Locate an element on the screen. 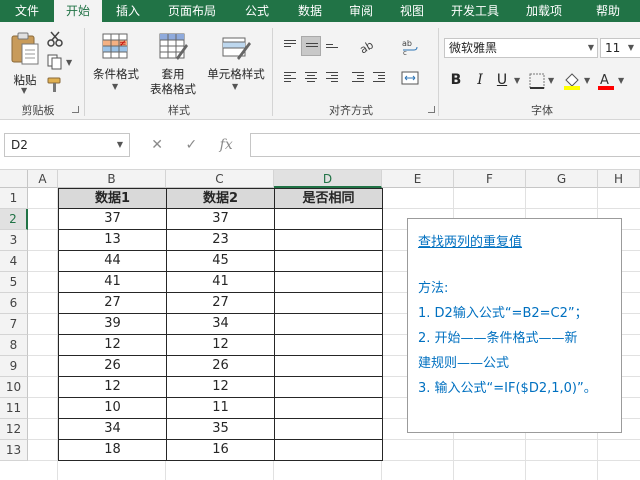 The image size is (640, 480). borders-dropdown-icon: ▼ is located at coordinates (551, 80).